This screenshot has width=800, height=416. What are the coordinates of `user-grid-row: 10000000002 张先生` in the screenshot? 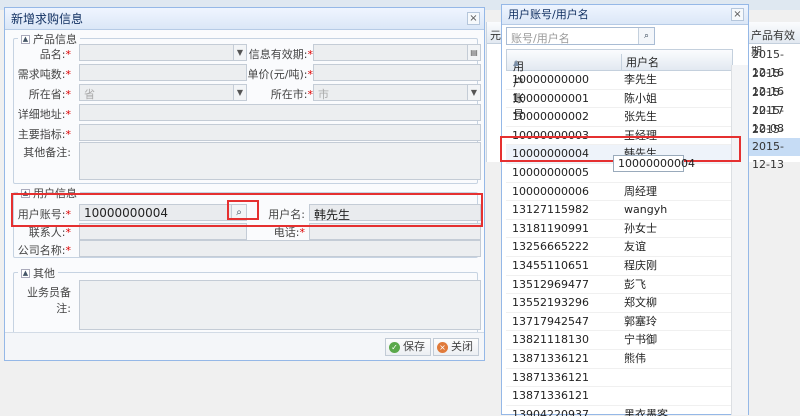 It's located at (619, 117).